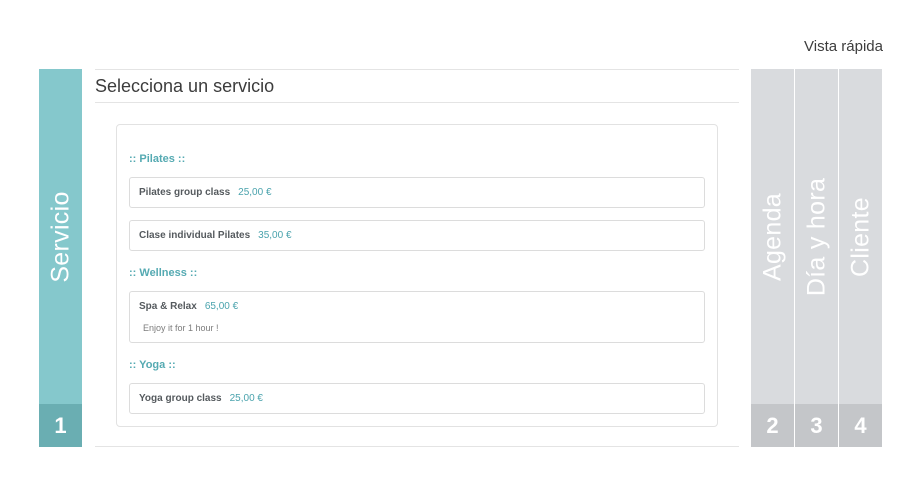 The width and height of the screenshot is (921, 484). I want to click on service-name: Pilates group class, so click(185, 192).